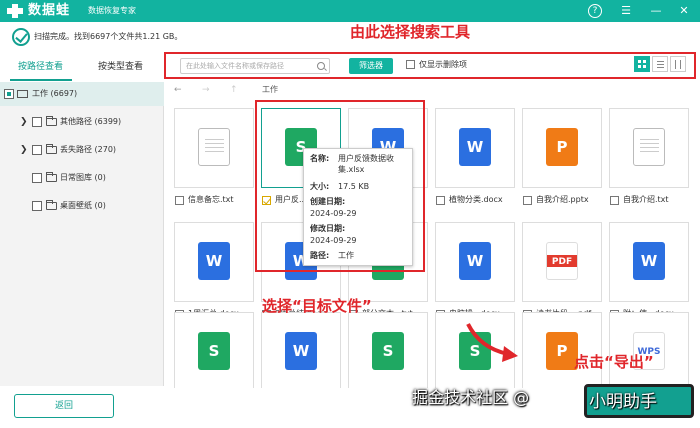 Image resolution: width=700 pixels, height=428 pixels. What do you see at coordinates (234, 90) in the screenshot?
I see `up-arrow-icon: ↑` at bounding box center [234, 90].